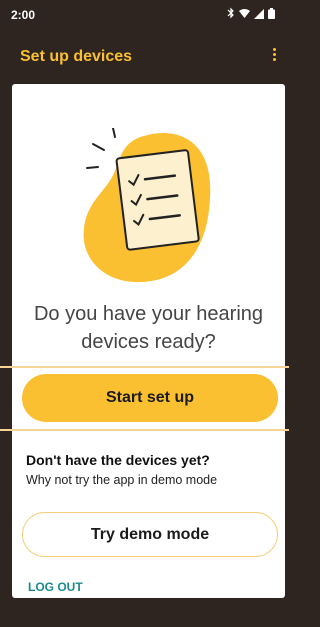 This screenshot has height=627, width=320. I want to click on try-demo-button: Try demo mode, so click(150, 534).